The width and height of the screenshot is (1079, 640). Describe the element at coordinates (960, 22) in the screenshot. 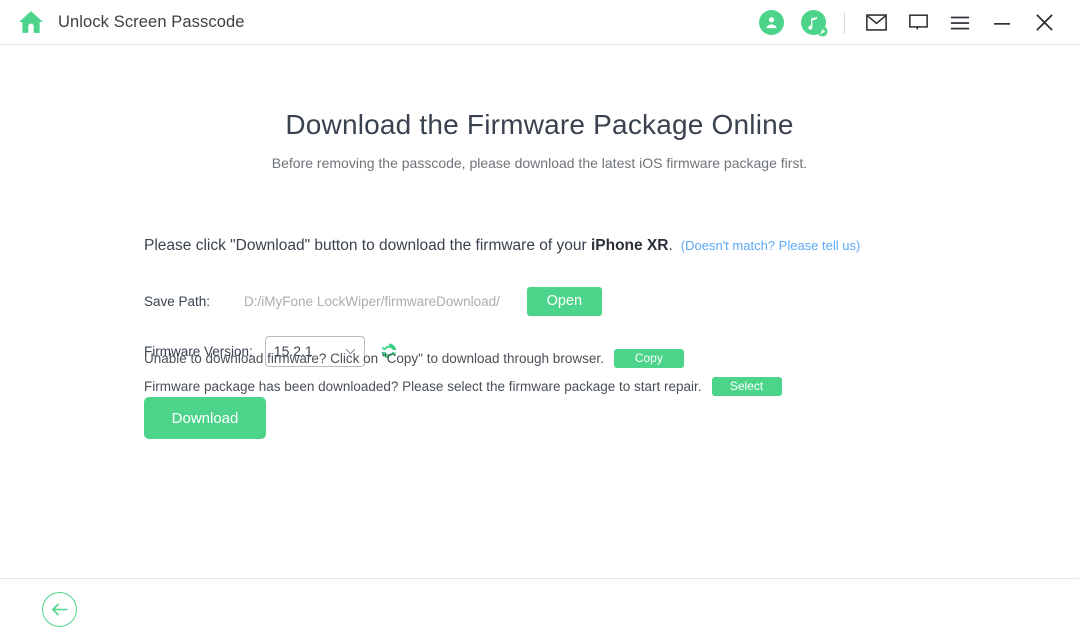

I see `hamburger-menu-icon` at that location.